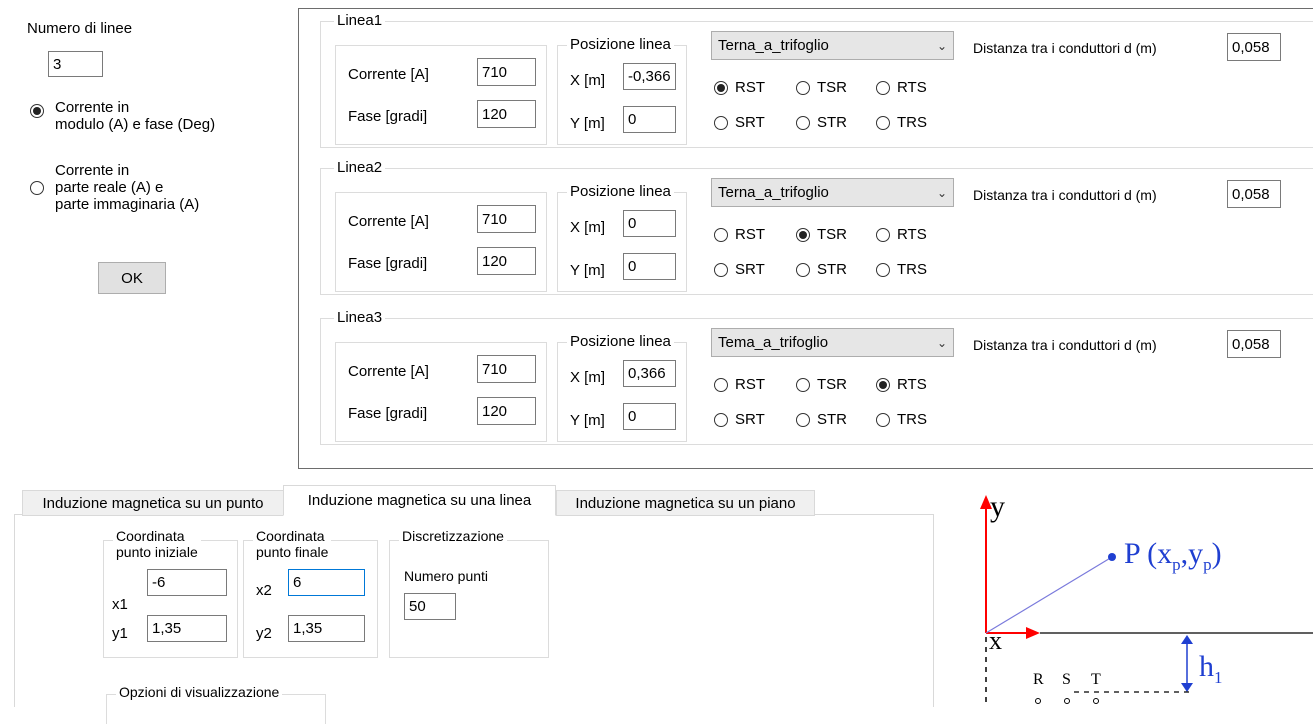 This screenshot has width=1313, height=724. I want to click on h1-label: h1, so click(1211, 668).